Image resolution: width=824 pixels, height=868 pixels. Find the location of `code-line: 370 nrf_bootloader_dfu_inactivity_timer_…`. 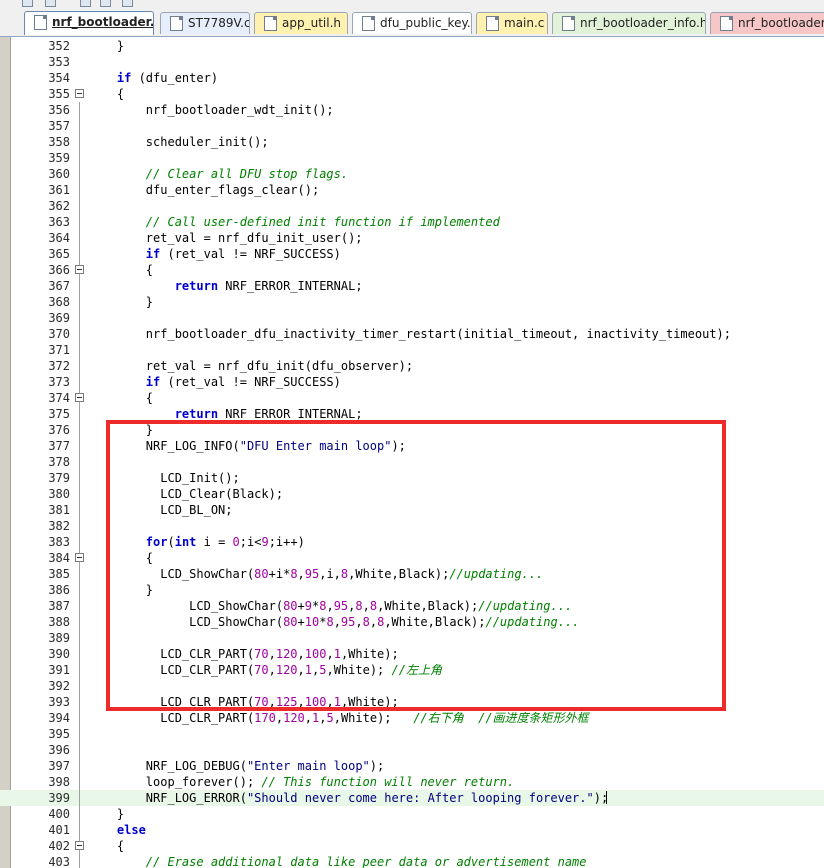

code-line: 370 nrf_bootloader_dfu_inactivity_timer_… is located at coordinates (412, 334).